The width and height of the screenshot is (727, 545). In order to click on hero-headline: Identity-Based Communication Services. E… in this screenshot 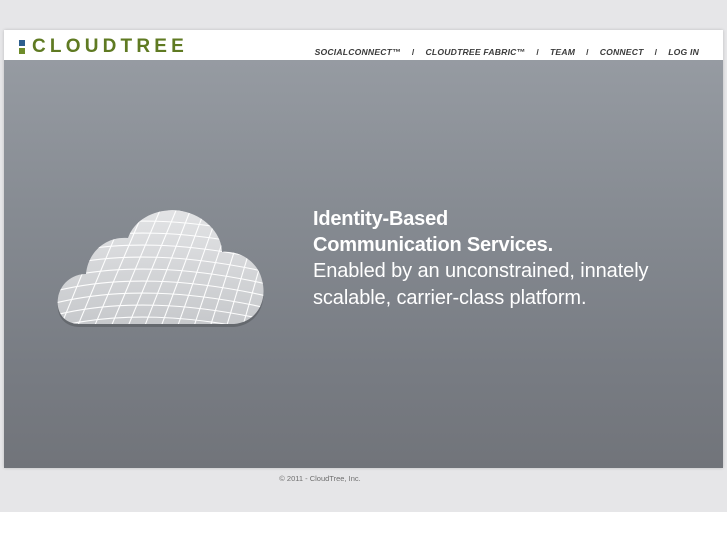, I will do `click(481, 259)`.